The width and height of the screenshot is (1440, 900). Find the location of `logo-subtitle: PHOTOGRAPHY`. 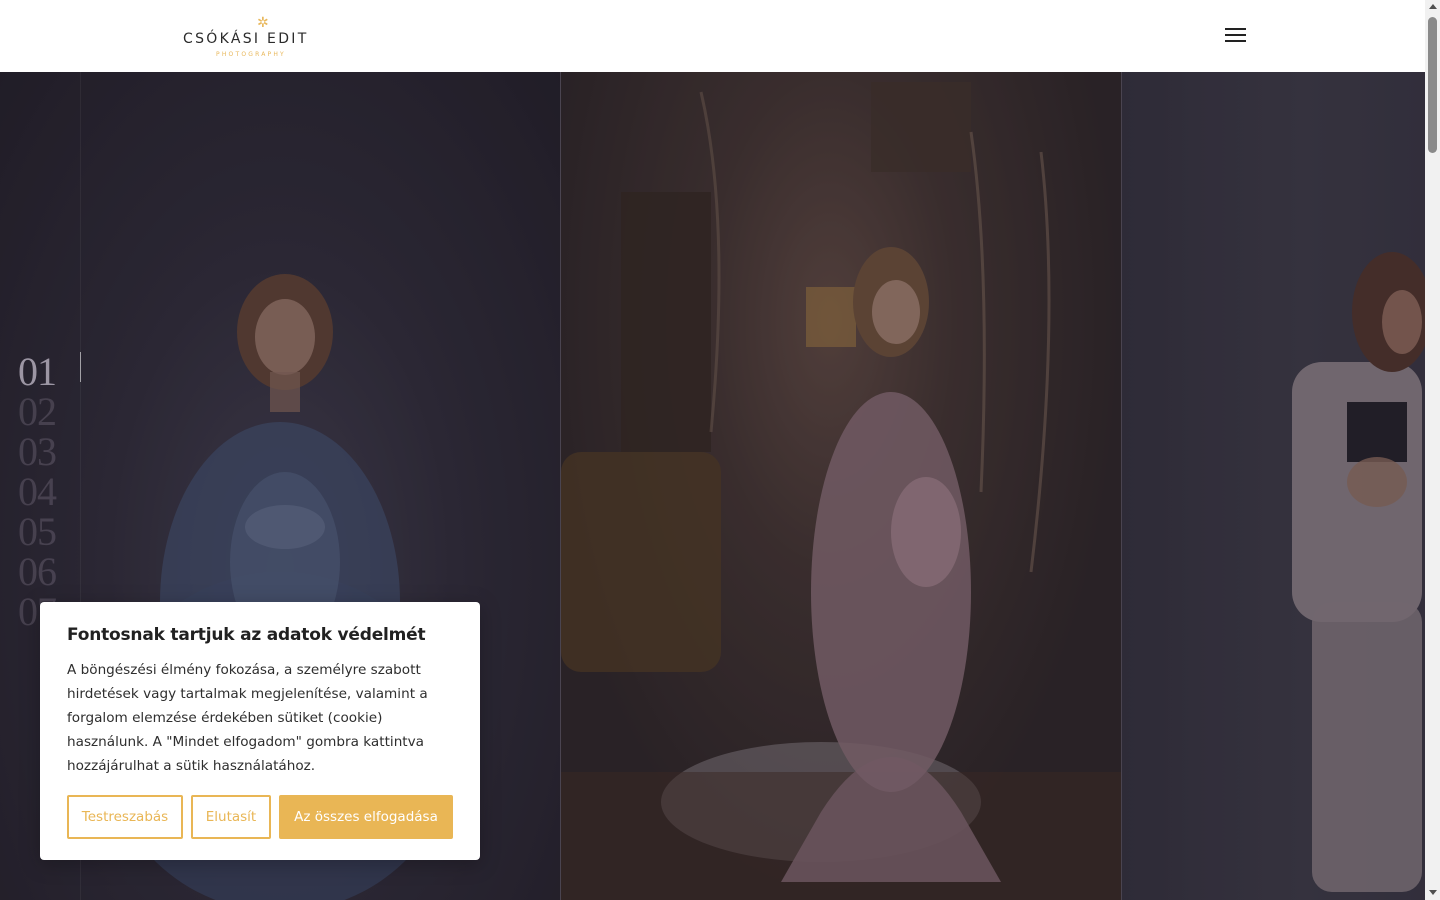

logo-subtitle: PHOTOGRAPHY is located at coordinates (251, 54).